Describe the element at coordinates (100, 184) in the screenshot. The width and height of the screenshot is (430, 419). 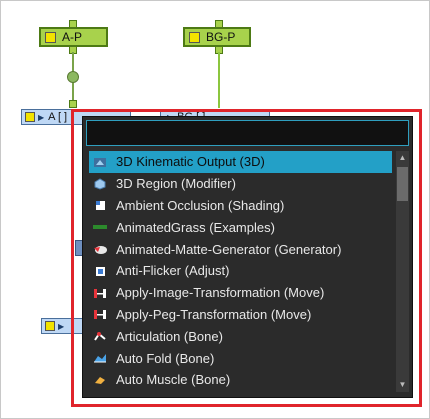
I see `region-icon` at that location.